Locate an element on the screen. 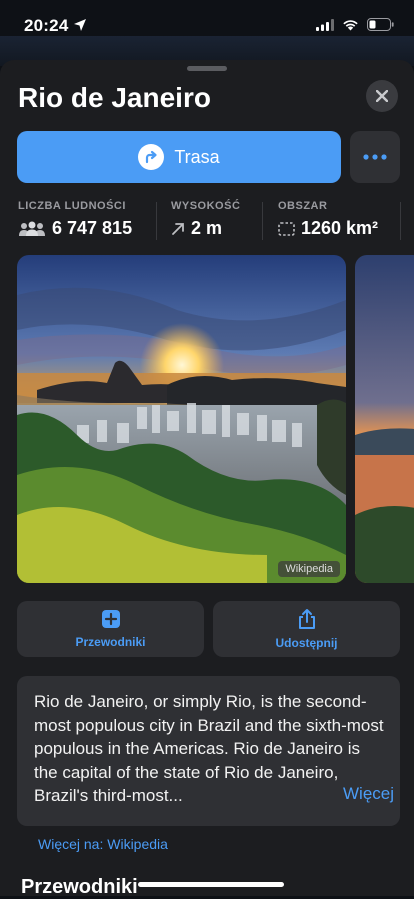 This screenshot has width=414, height=899. next-photo-image is located at coordinates (384, 419).